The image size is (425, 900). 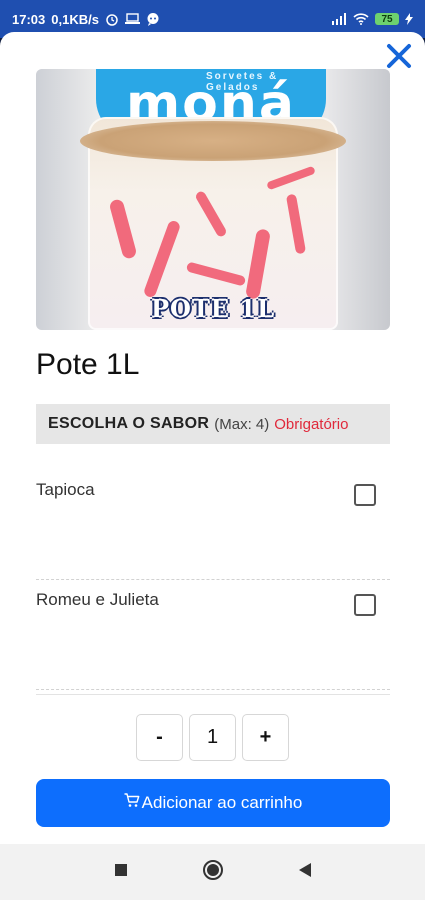 What do you see at coordinates (265, 737) in the screenshot?
I see `increment-button: +` at bounding box center [265, 737].